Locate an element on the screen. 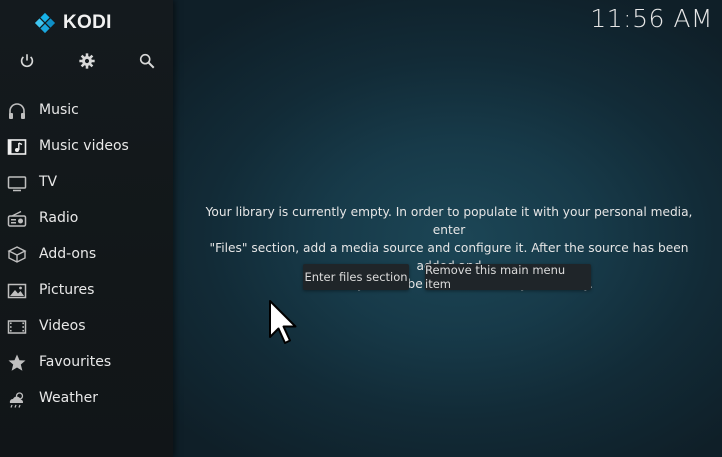  headphones-icon is located at coordinates (17, 111).